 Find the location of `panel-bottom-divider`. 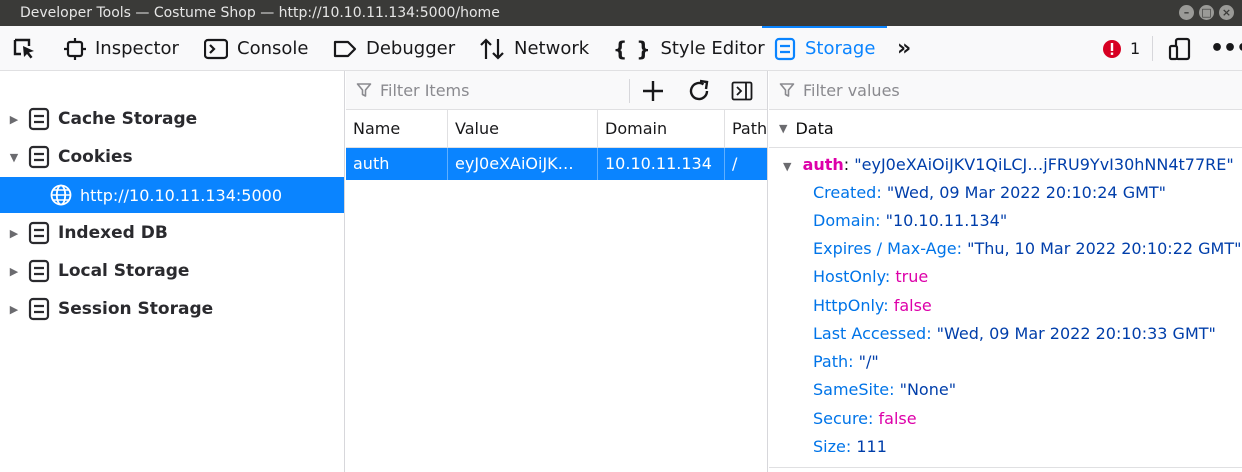

panel-bottom-divider is located at coordinates (1005, 467).